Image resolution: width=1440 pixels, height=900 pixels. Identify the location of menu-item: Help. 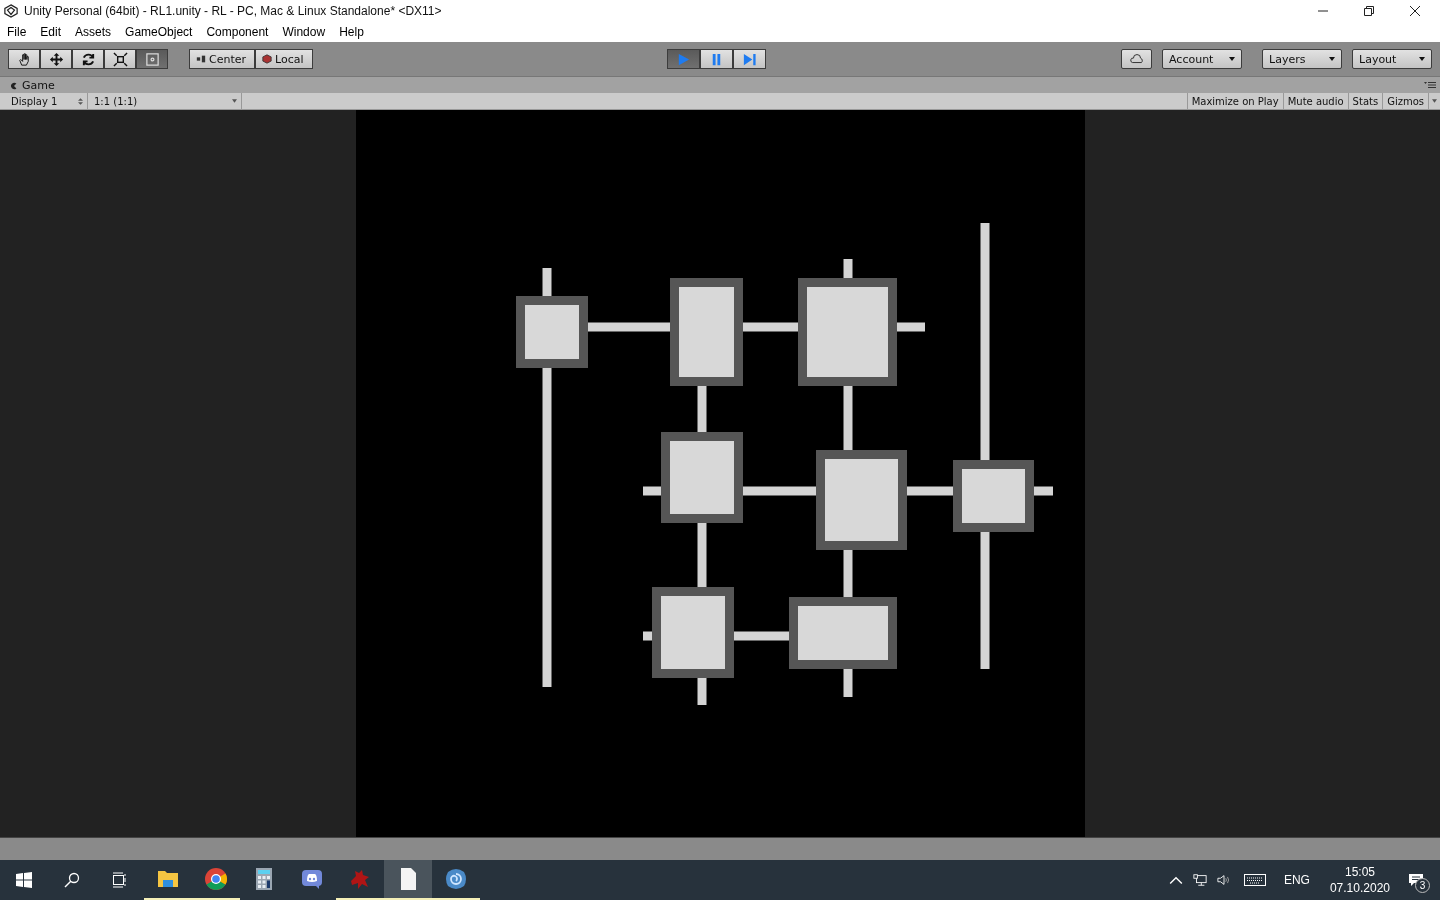
(351, 32).